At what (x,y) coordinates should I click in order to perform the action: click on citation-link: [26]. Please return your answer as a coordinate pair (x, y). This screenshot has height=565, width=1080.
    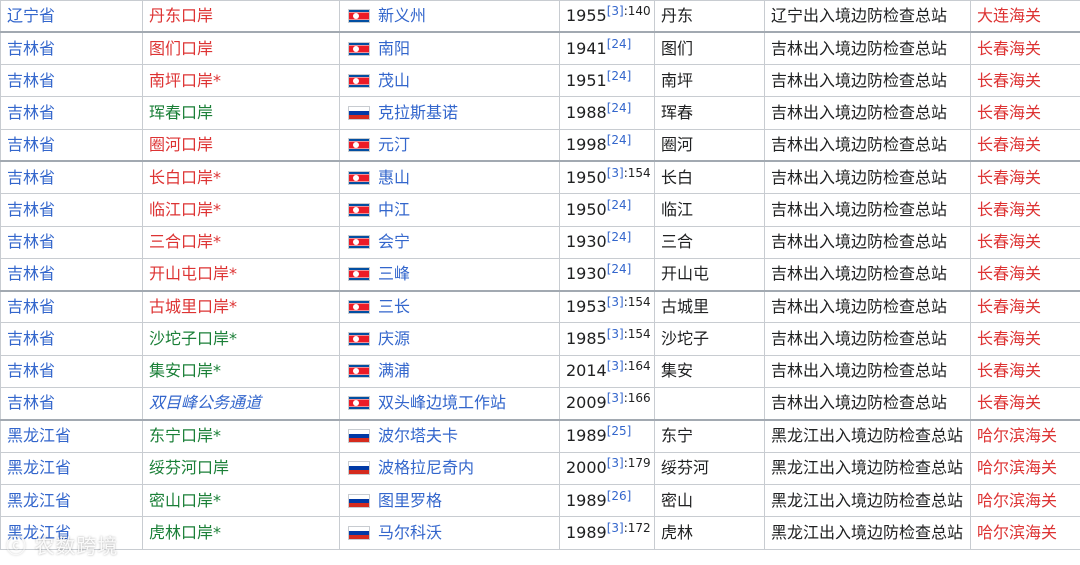
    Looking at the image, I should click on (619, 496).